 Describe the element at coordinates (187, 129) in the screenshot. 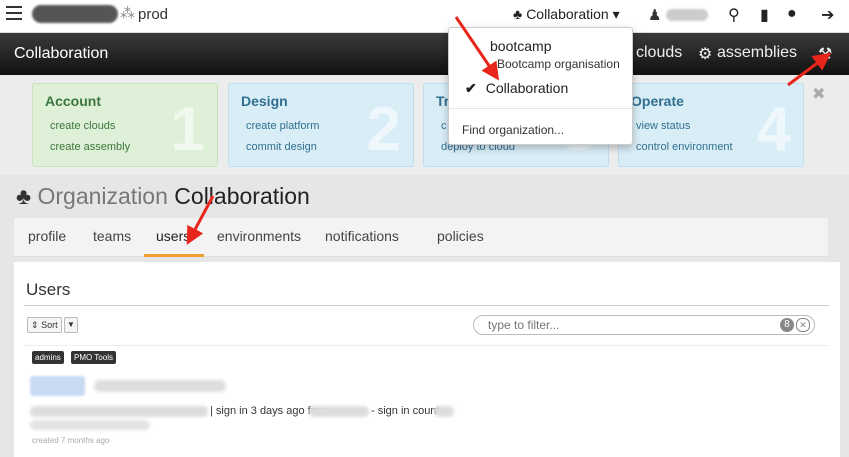

I see `step-number: 1` at that location.